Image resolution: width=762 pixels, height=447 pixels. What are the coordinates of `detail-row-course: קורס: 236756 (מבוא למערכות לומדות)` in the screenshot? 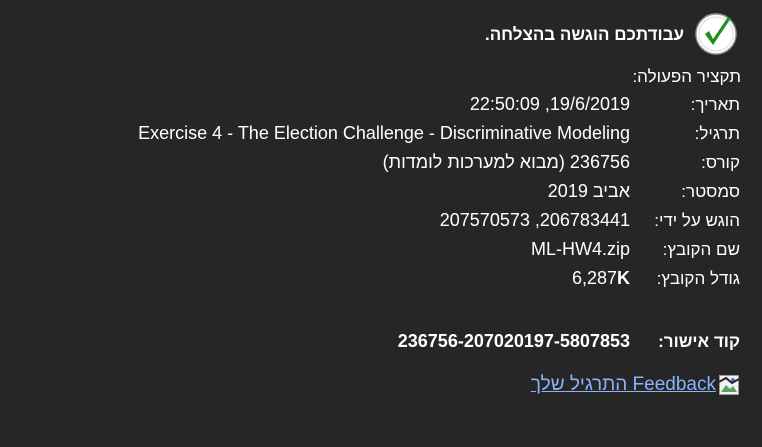 It's located at (439, 162).